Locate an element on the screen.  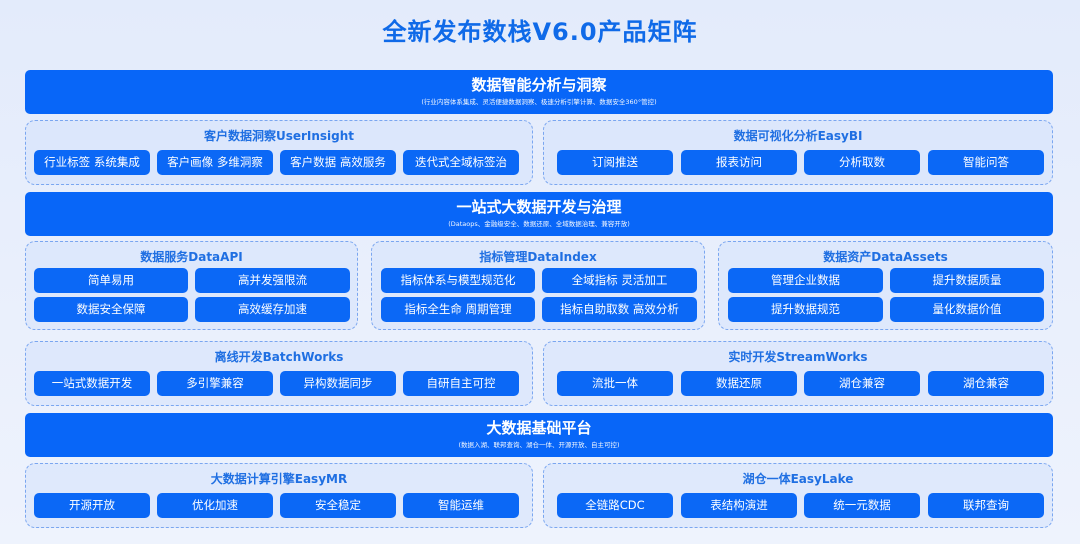
group-title: 大数据计算引擎EasyMR is located at coordinates (279, 479).